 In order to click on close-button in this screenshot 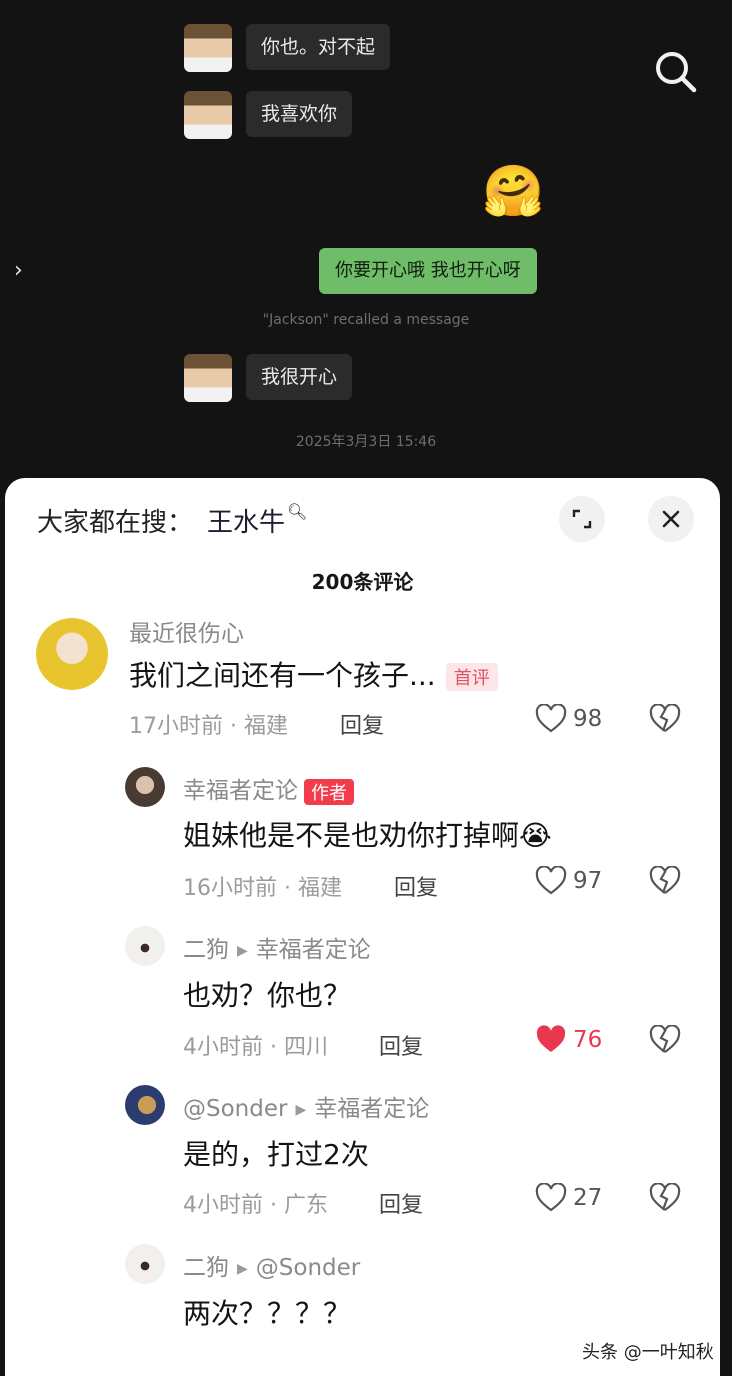, I will do `click(671, 519)`.